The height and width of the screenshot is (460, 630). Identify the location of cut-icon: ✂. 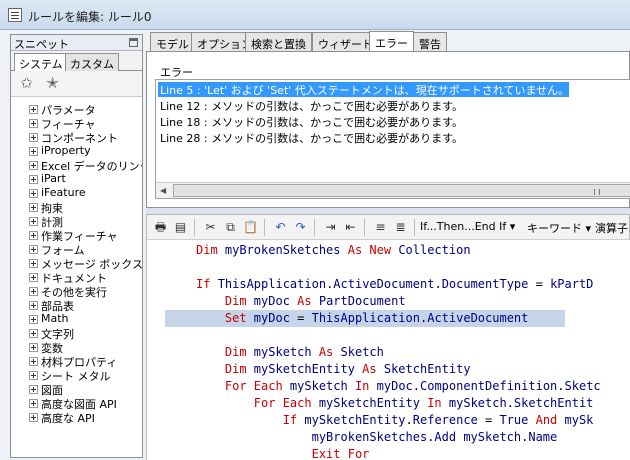
(210, 227).